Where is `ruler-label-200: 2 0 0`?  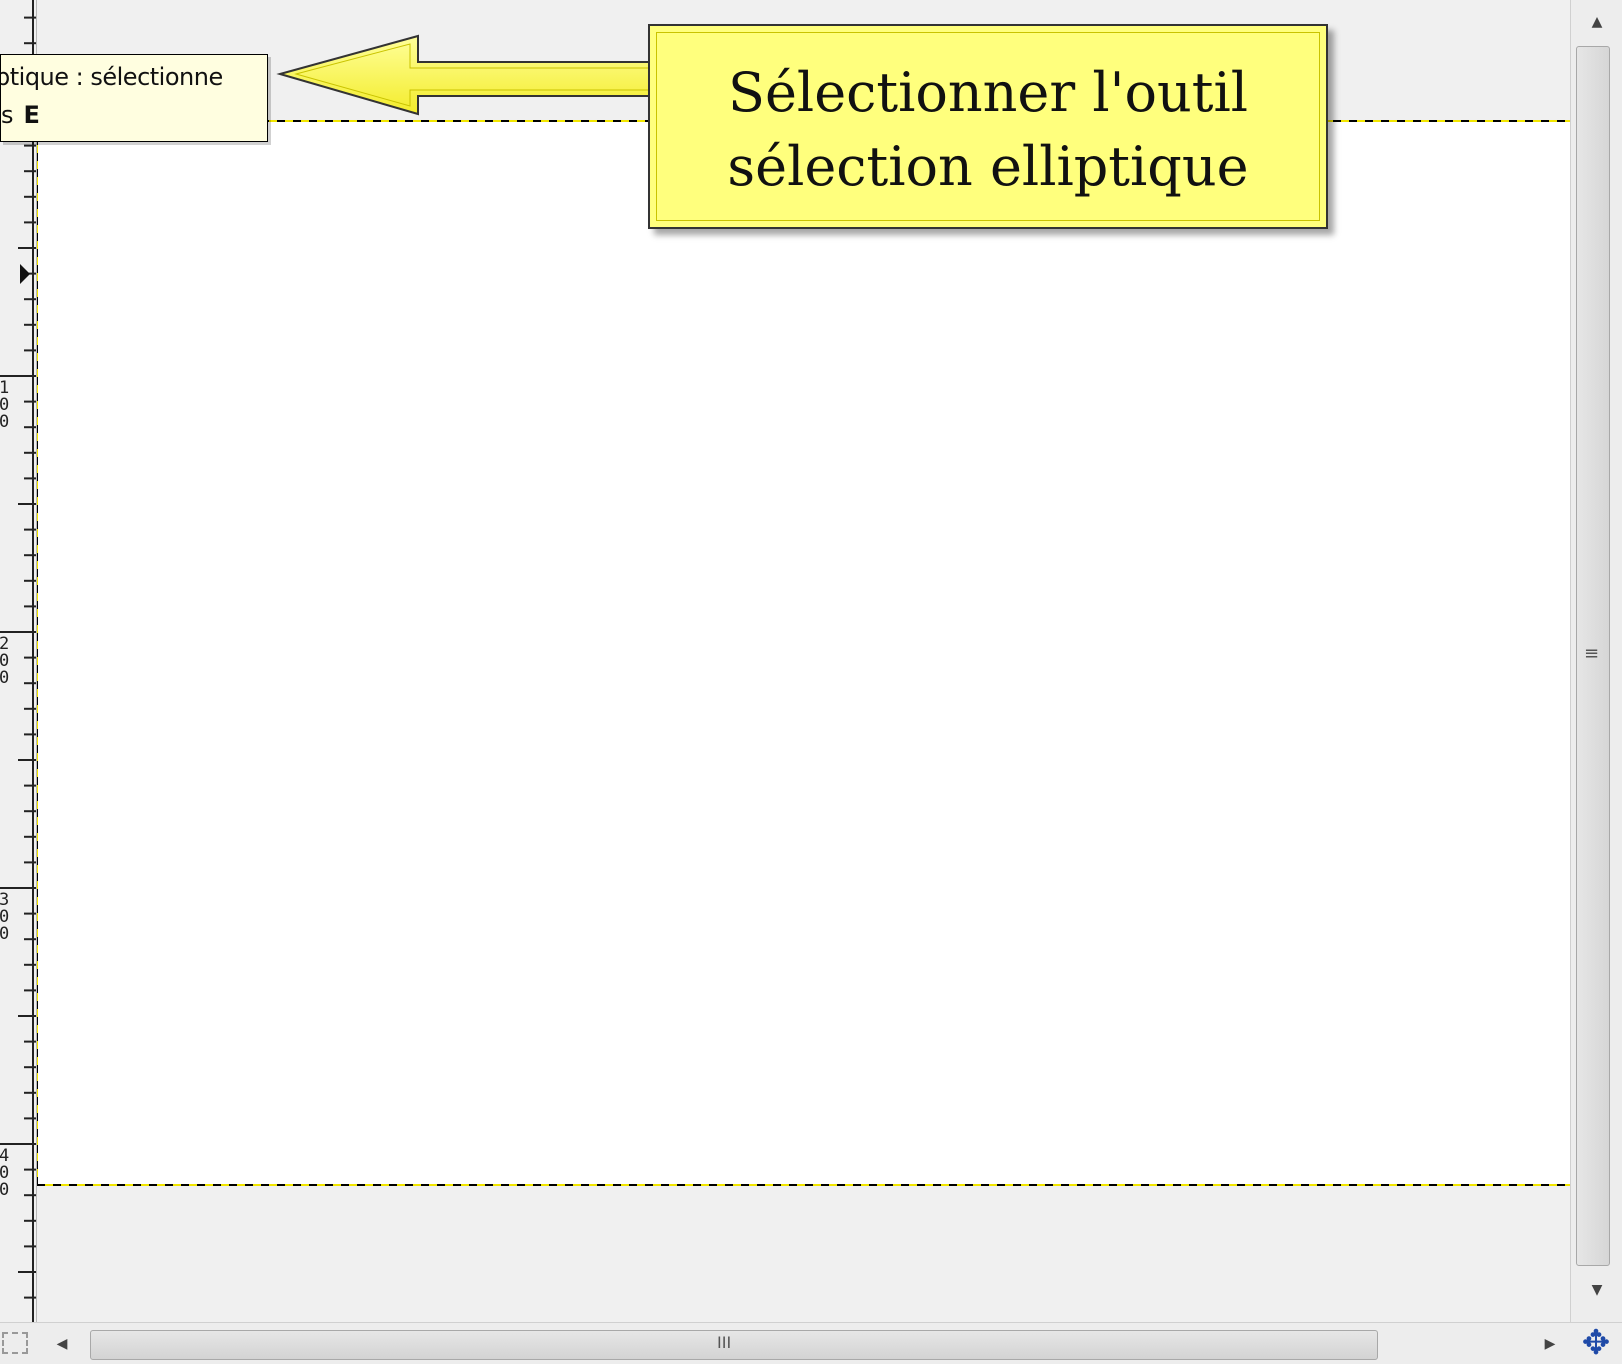 ruler-label-200: 2 0 0 is located at coordinates (5, 661).